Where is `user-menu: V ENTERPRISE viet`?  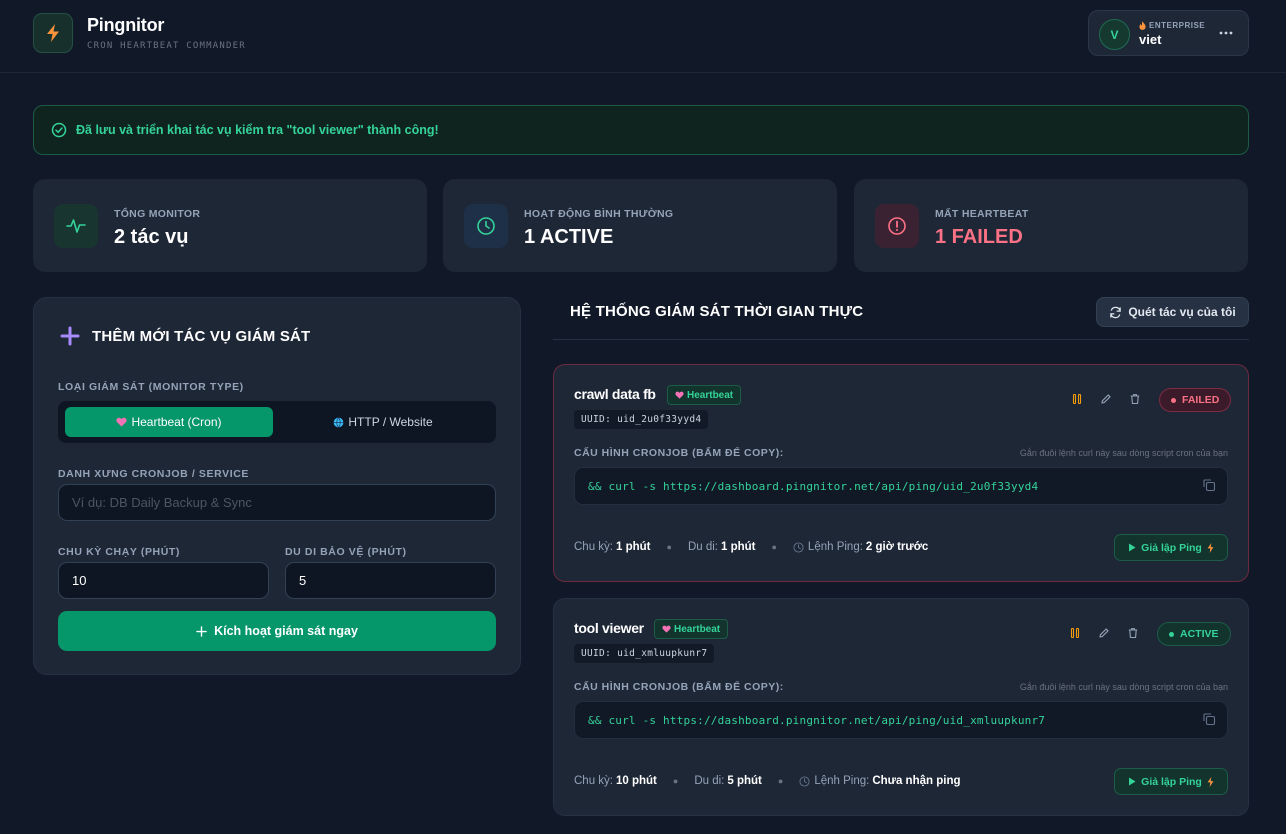 user-menu: V ENTERPRISE viet is located at coordinates (1168, 33).